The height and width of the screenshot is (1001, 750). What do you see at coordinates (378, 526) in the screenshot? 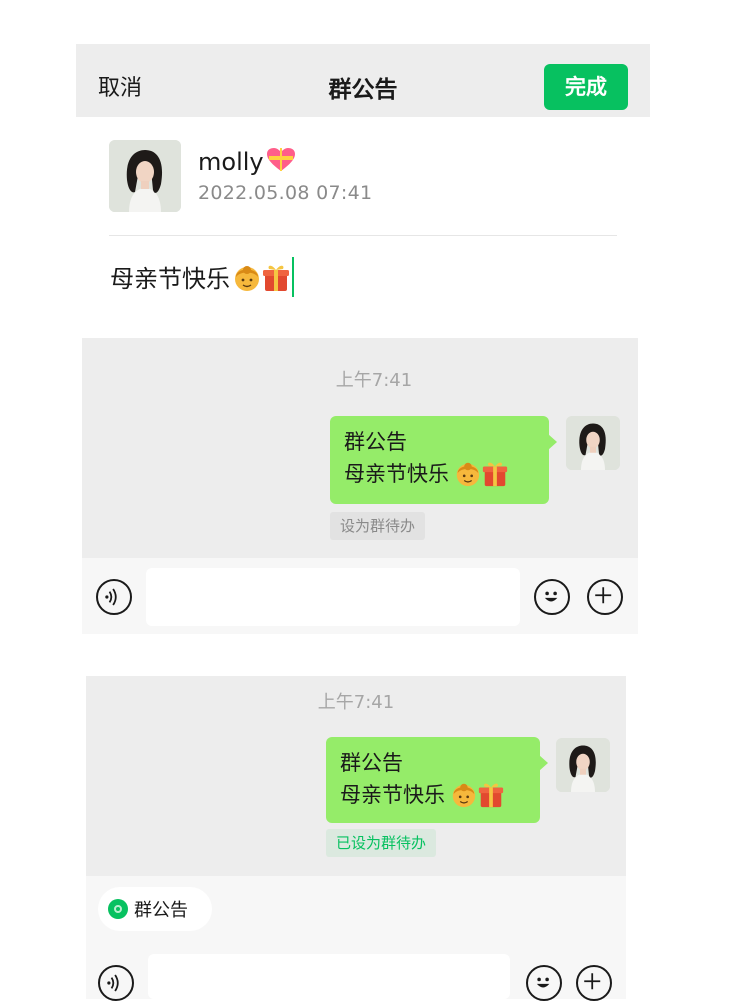
I see `set-group-todo-button: 设为群待办` at bounding box center [378, 526].